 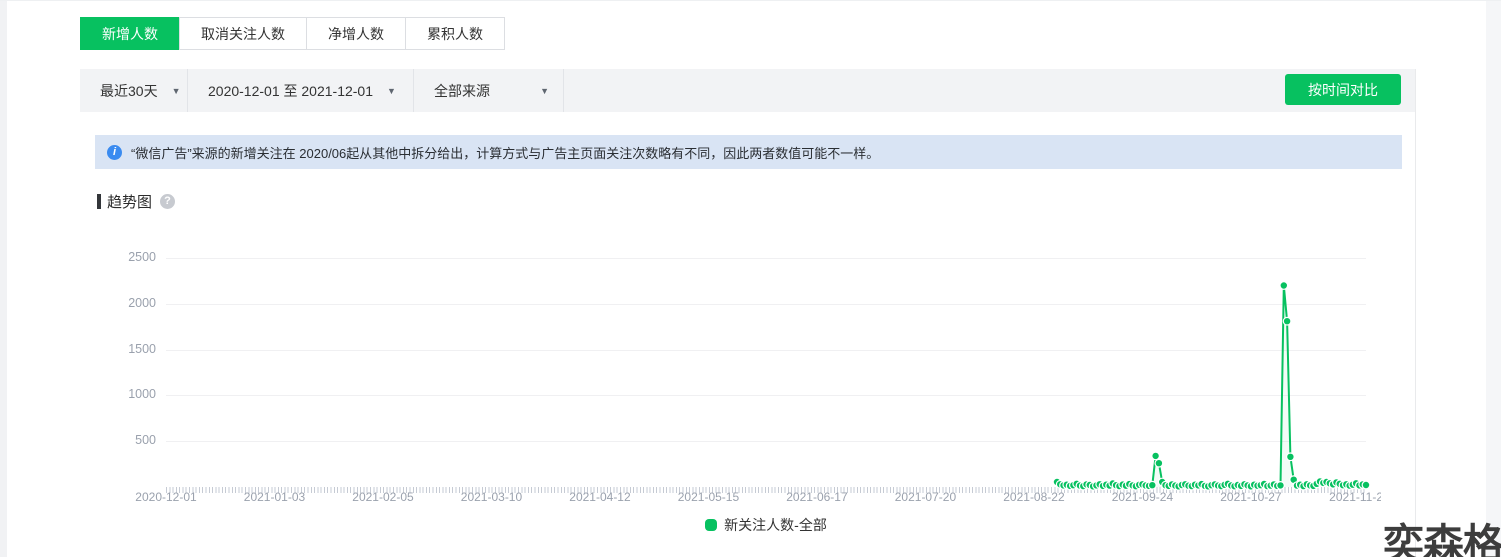 I want to click on y-axis-label: 1500, so click(x=142, y=348).